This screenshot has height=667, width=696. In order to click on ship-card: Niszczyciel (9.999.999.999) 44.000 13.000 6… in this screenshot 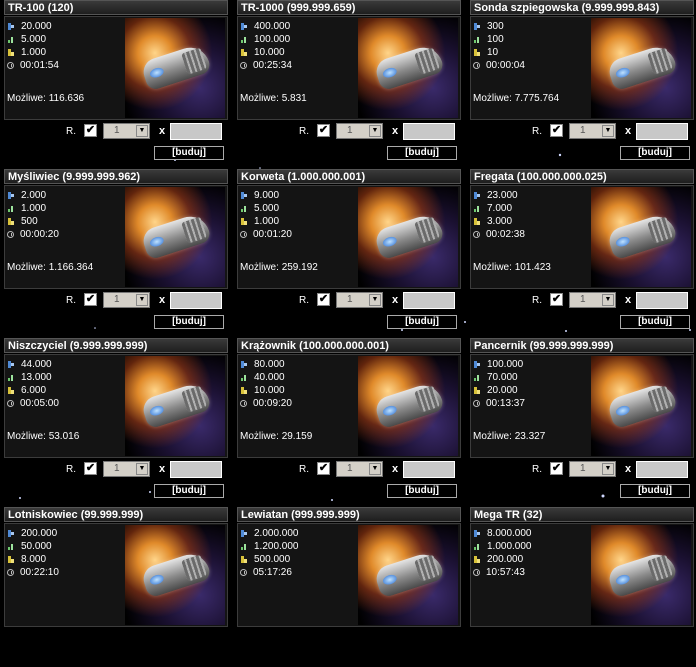, I will do `click(117, 418)`.